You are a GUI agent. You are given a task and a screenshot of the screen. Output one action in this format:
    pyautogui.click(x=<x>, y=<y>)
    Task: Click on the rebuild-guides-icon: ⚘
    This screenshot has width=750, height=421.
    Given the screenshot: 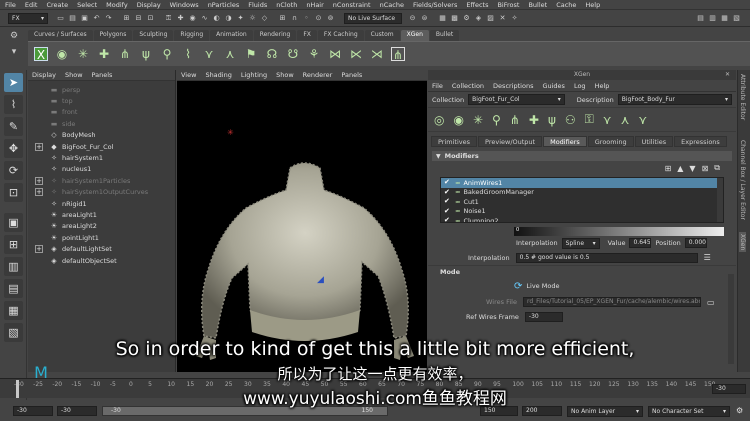 What is the action you would take?
    pyautogui.click(x=314, y=54)
    